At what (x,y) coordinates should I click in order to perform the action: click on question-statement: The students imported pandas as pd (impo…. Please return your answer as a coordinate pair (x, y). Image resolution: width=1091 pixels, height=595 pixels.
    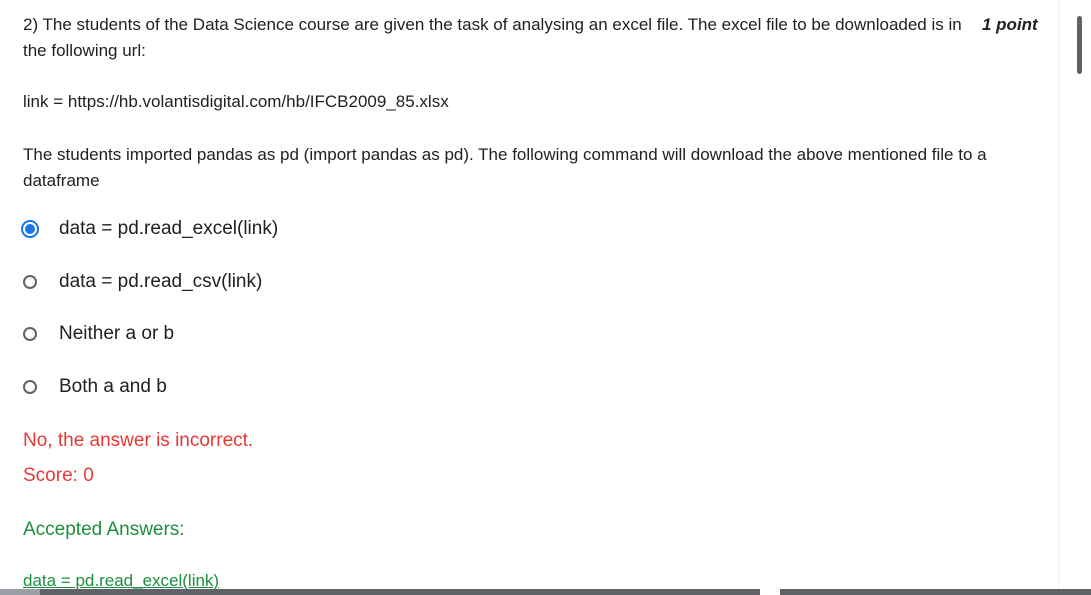
    Looking at the image, I should click on (505, 167).